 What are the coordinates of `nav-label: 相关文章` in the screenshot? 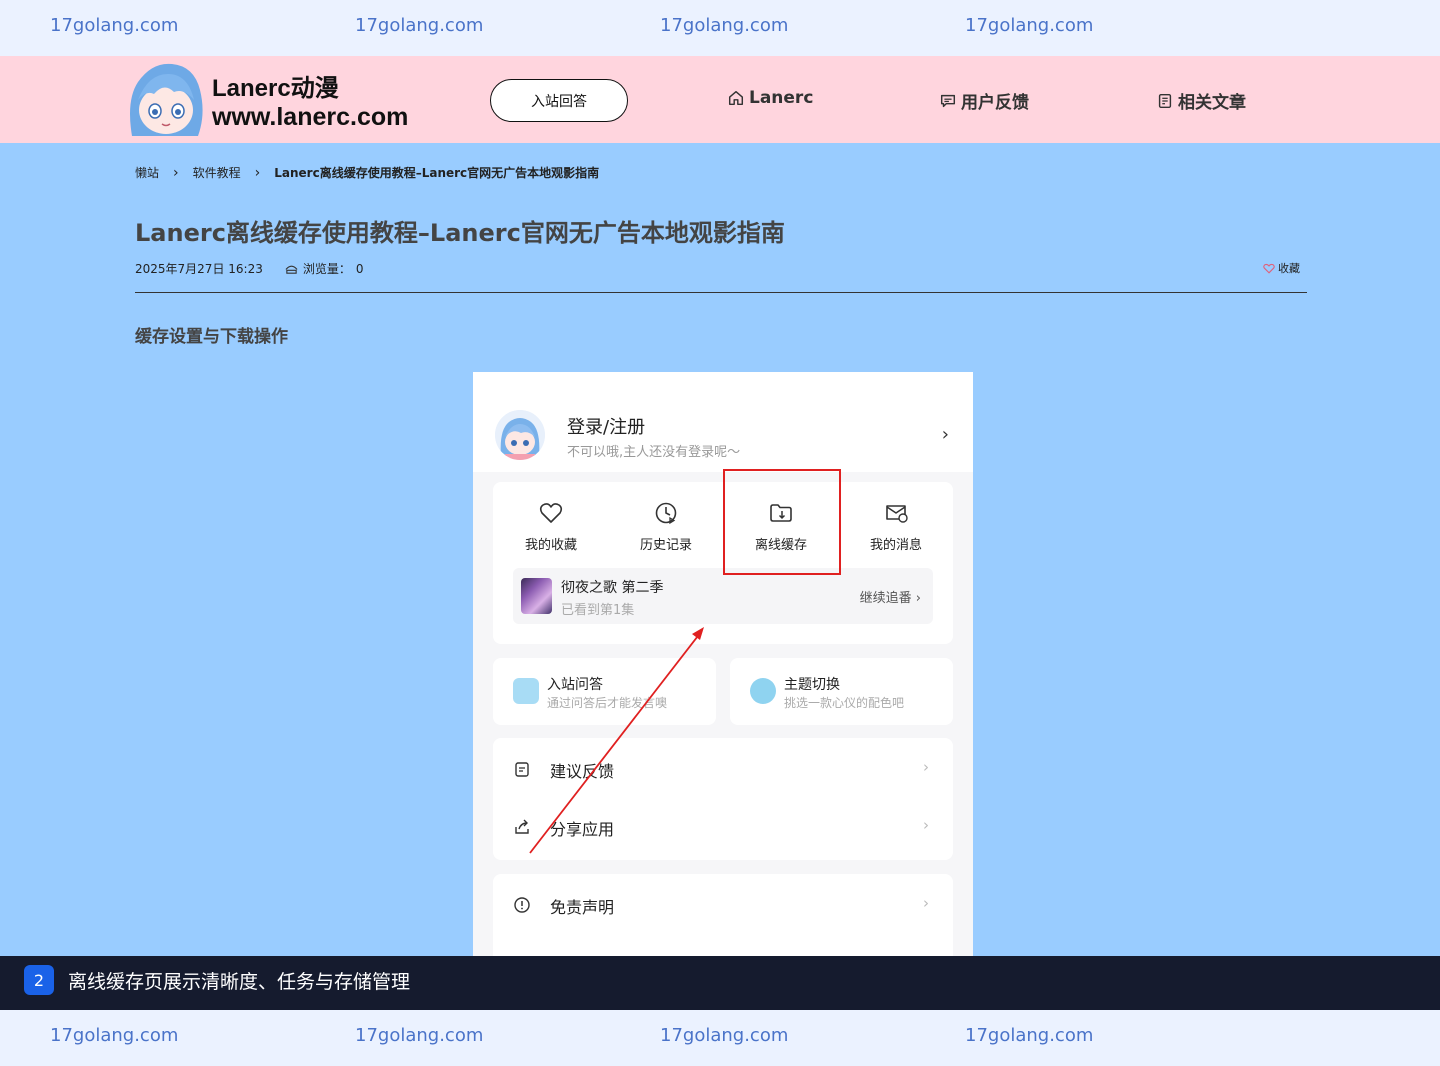 It's located at (1212, 103).